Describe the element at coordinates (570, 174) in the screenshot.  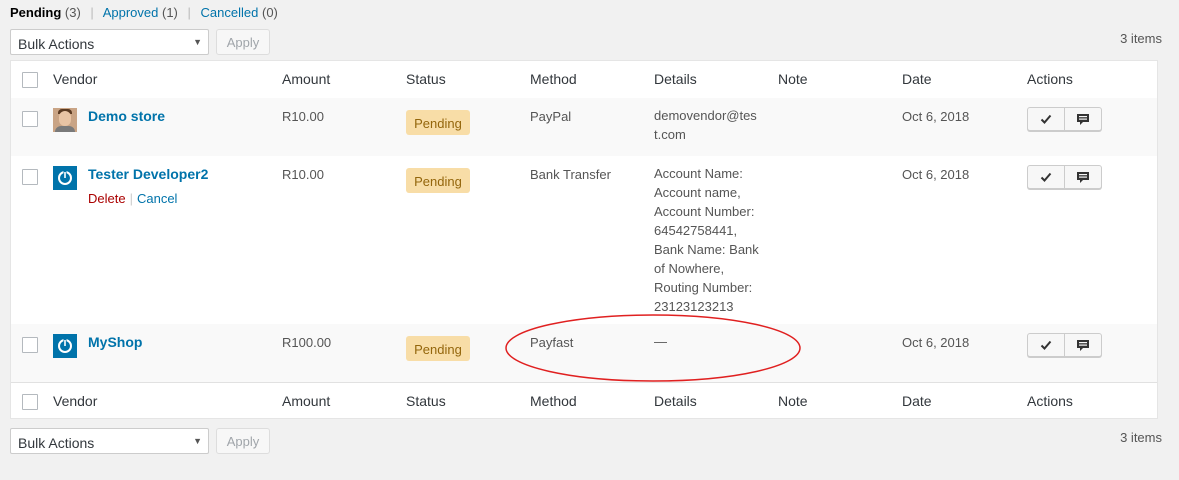
I see `method-cell: Bank Transfer` at that location.